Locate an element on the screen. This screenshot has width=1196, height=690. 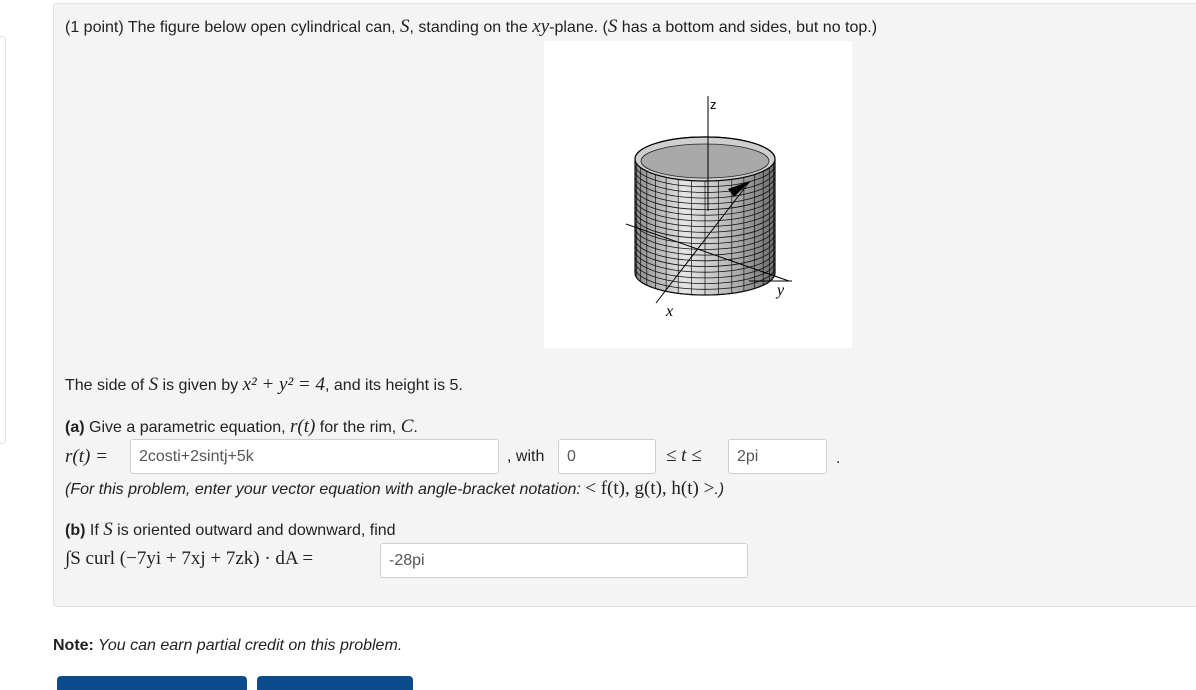
intro-text-4: has a bottom and sides, but no top.) is located at coordinates (747, 27).